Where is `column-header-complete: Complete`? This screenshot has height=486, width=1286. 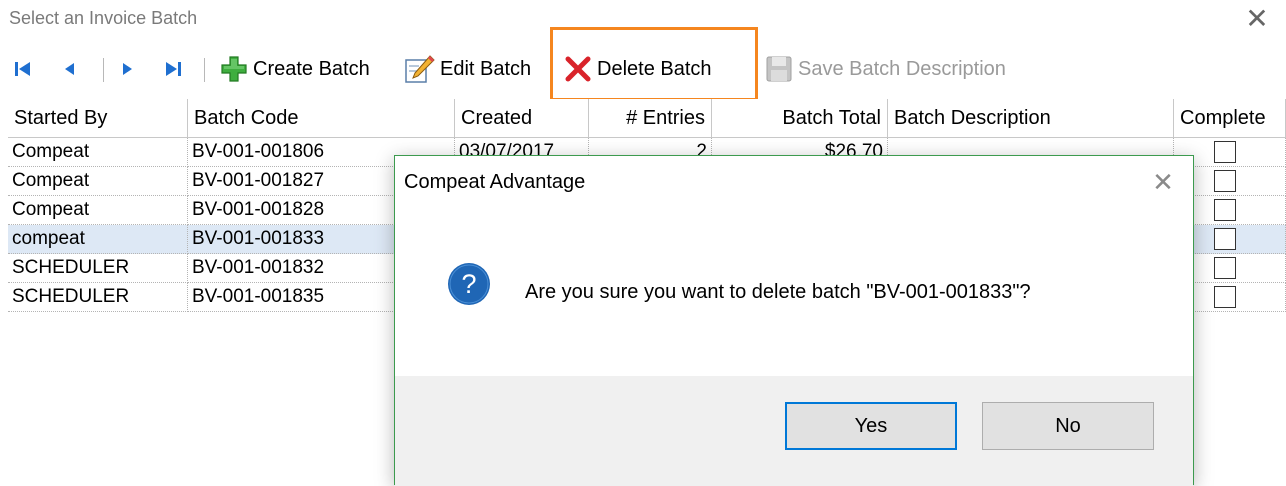
column-header-complete: Complete is located at coordinates (1230, 118).